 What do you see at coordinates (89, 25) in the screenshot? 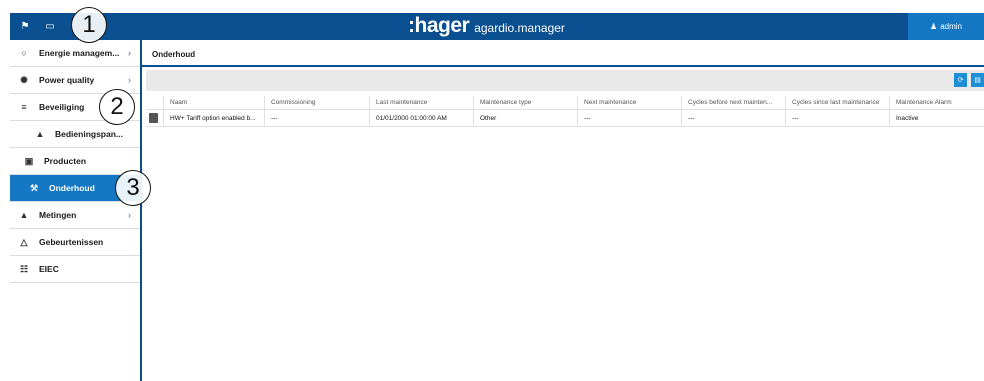
I see `callout-1: 1` at bounding box center [89, 25].